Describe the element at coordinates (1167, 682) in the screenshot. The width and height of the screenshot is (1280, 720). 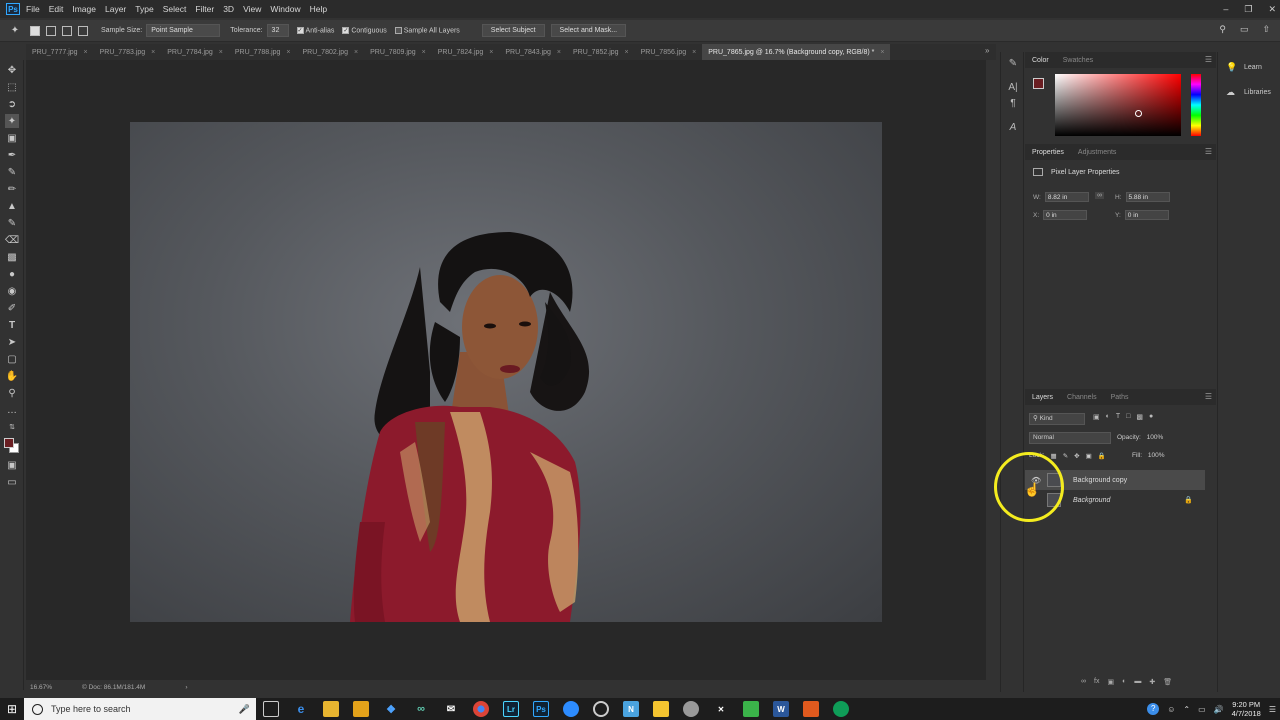
I see `delete-layer-icon: 🗑` at that location.